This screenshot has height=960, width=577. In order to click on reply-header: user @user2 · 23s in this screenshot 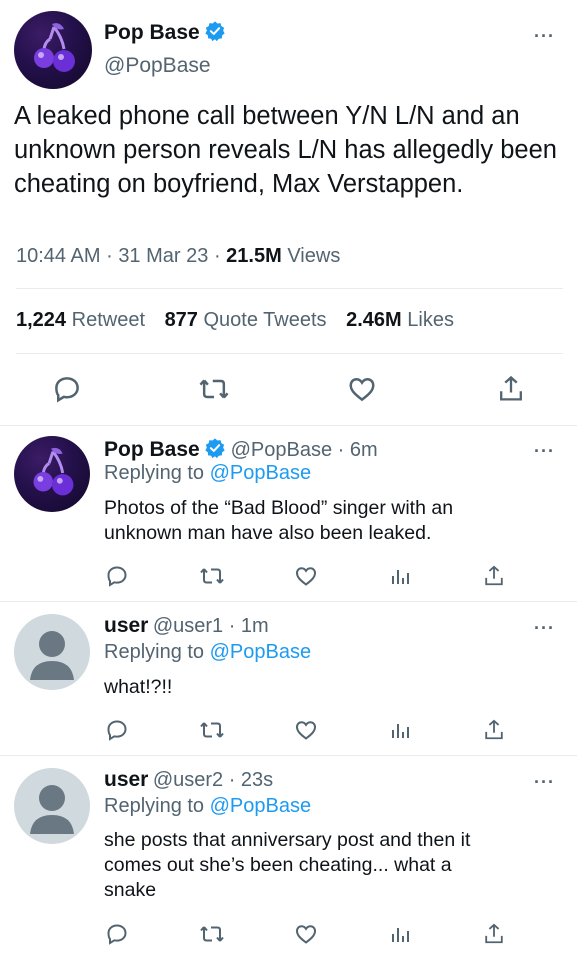, I will do `click(188, 780)`.